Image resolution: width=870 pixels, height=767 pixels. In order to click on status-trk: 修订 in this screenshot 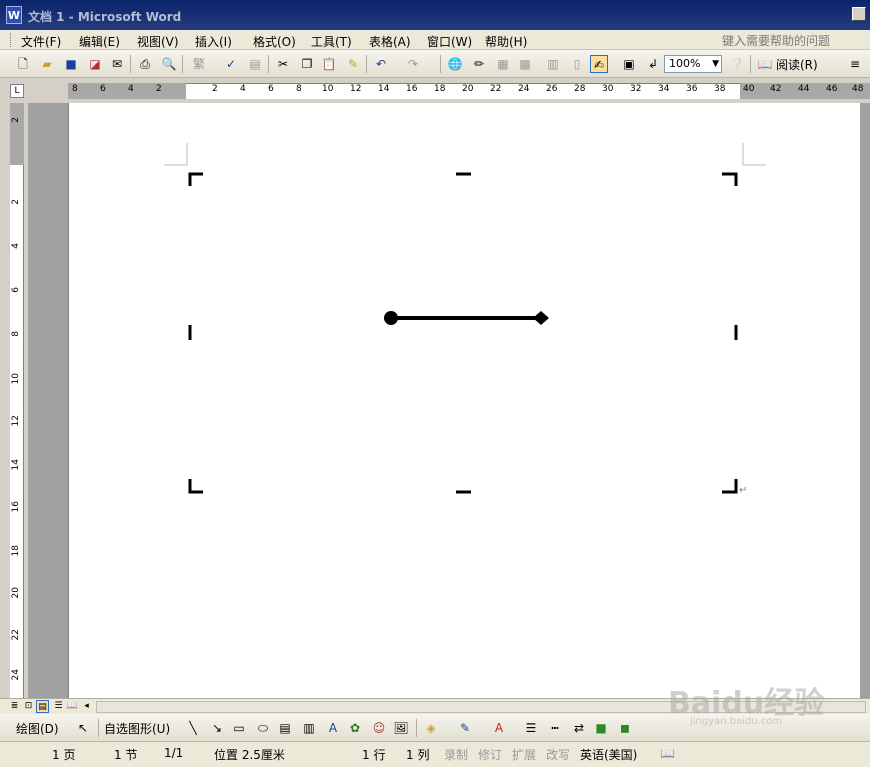, I will do `click(490, 754)`.